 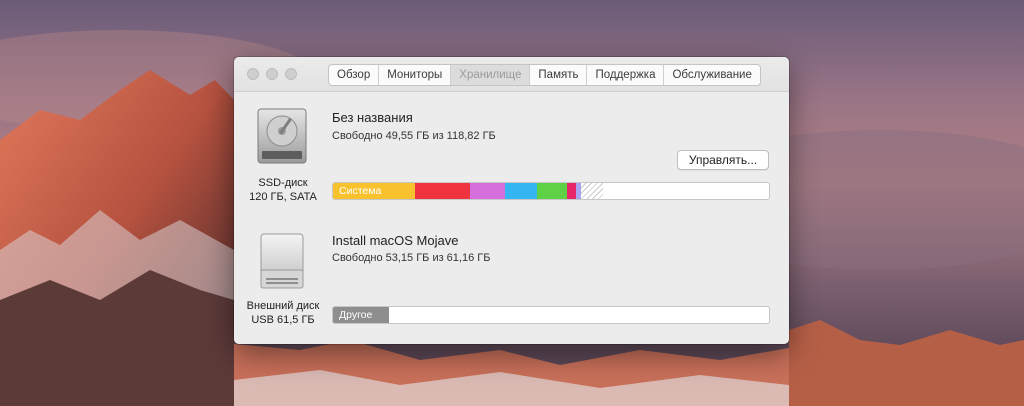 What do you see at coordinates (283, 306) in the screenshot?
I see `disk2-caption-type: Внешний диск` at bounding box center [283, 306].